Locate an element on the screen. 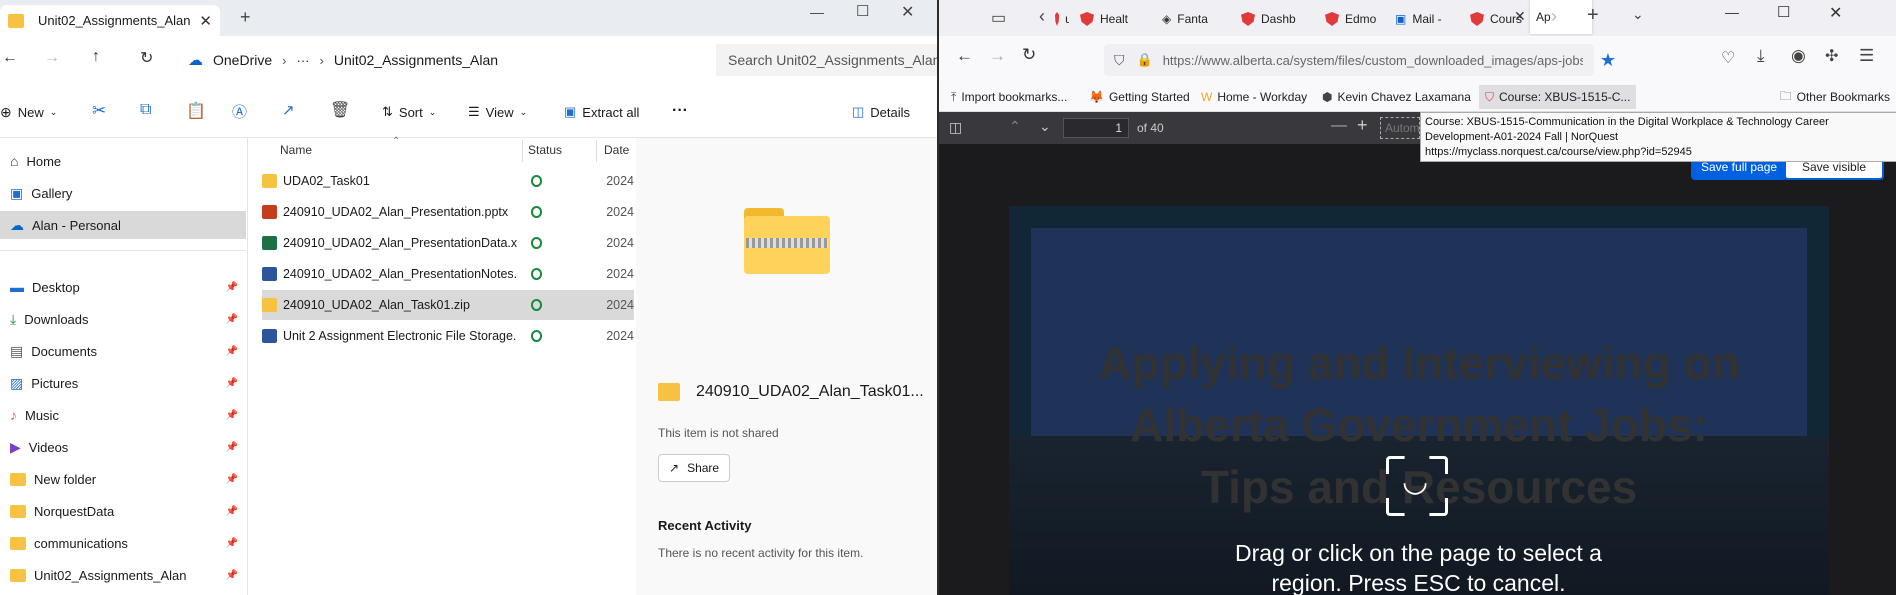 The height and width of the screenshot is (595, 1896). previous-page-icon: ⌃ is located at coordinates (1015, 126).